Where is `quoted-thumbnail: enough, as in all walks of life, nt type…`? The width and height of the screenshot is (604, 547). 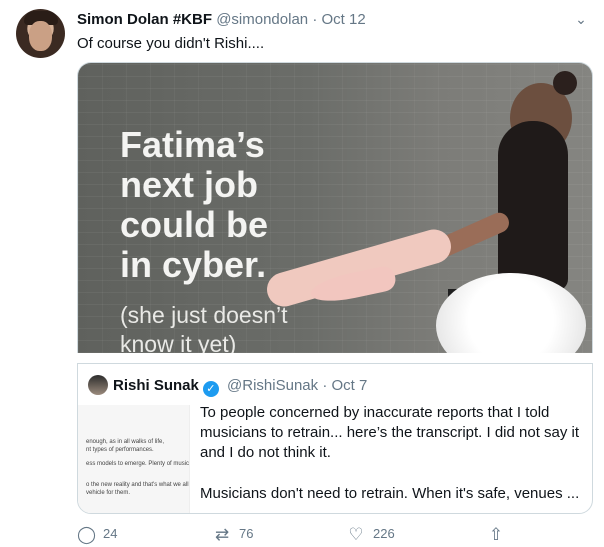 quoted-thumbnail: enough, as in all walks of life, nt type… is located at coordinates (134, 459).